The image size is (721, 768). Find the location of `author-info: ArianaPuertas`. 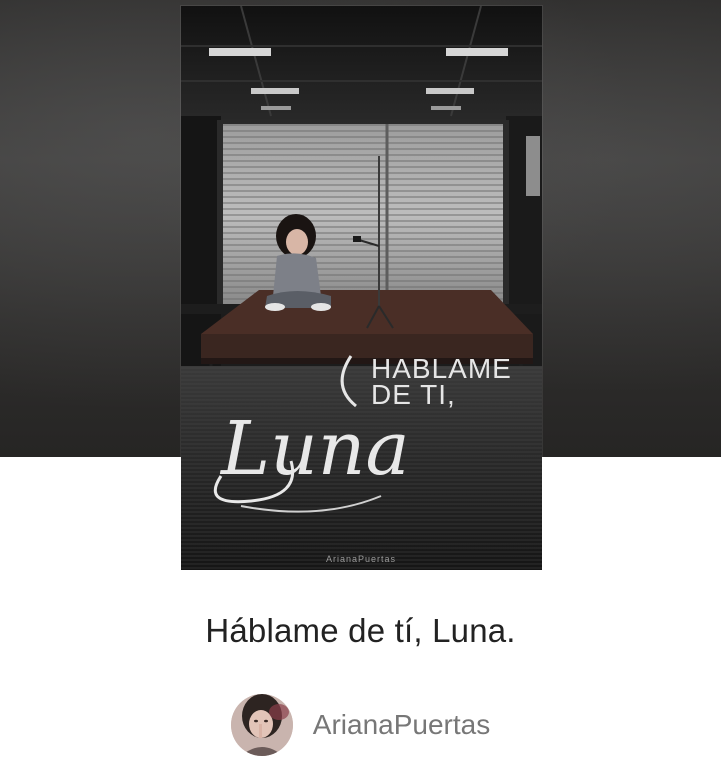

author-info: ArianaPuertas is located at coordinates (360, 725).